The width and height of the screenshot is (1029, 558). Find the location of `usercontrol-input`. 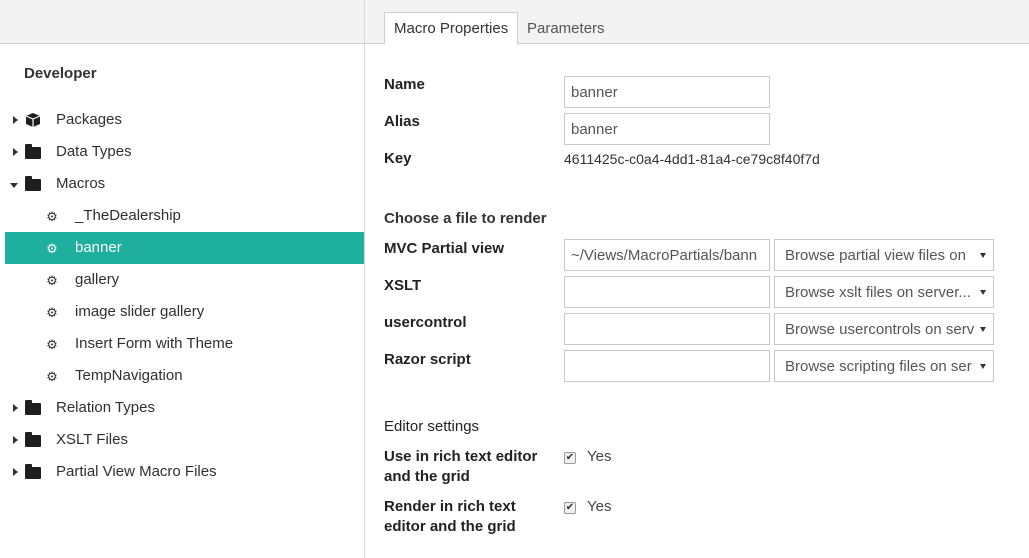

usercontrol-input is located at coordinates (667, 329).